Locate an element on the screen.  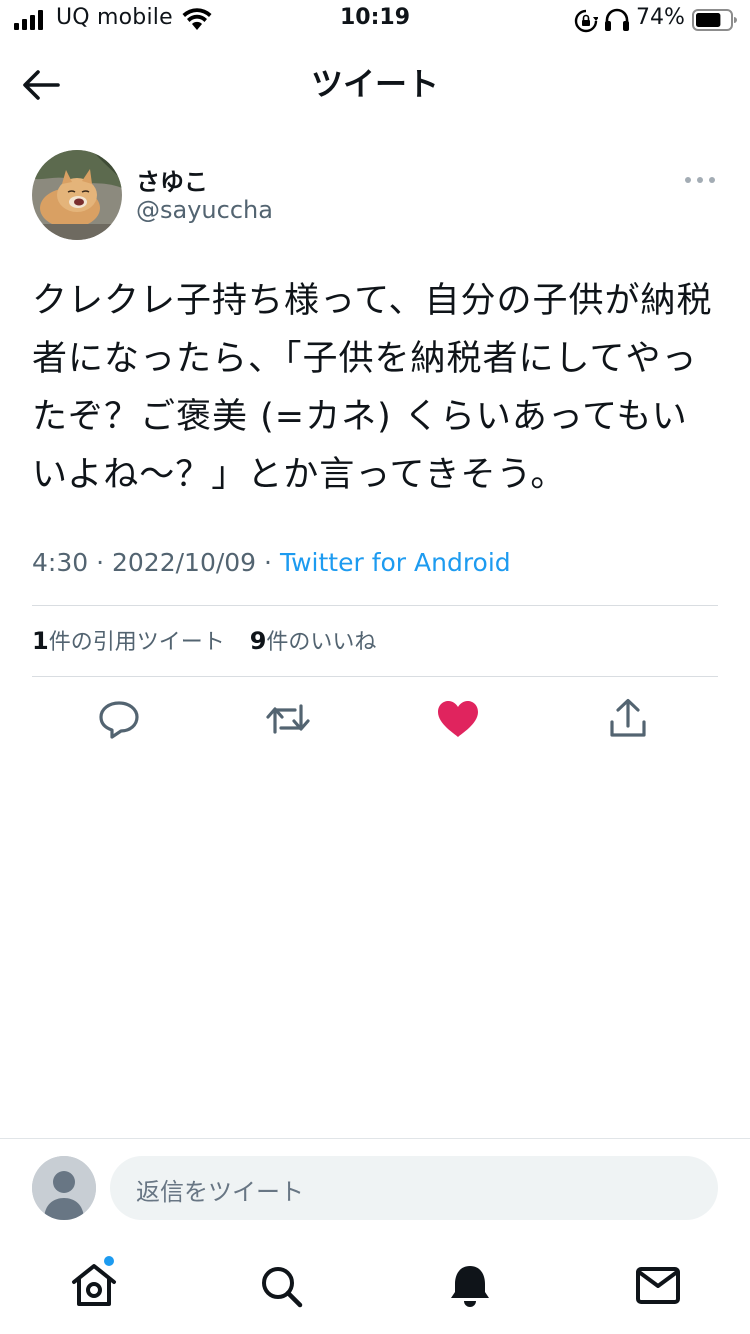
share-button is located at coordinates (628, 719).